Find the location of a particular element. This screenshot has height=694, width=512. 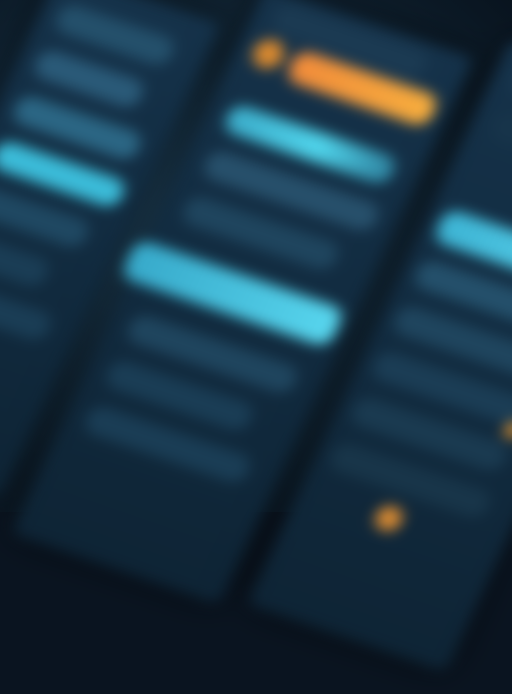

list-item is located at coordinates (499, 150).